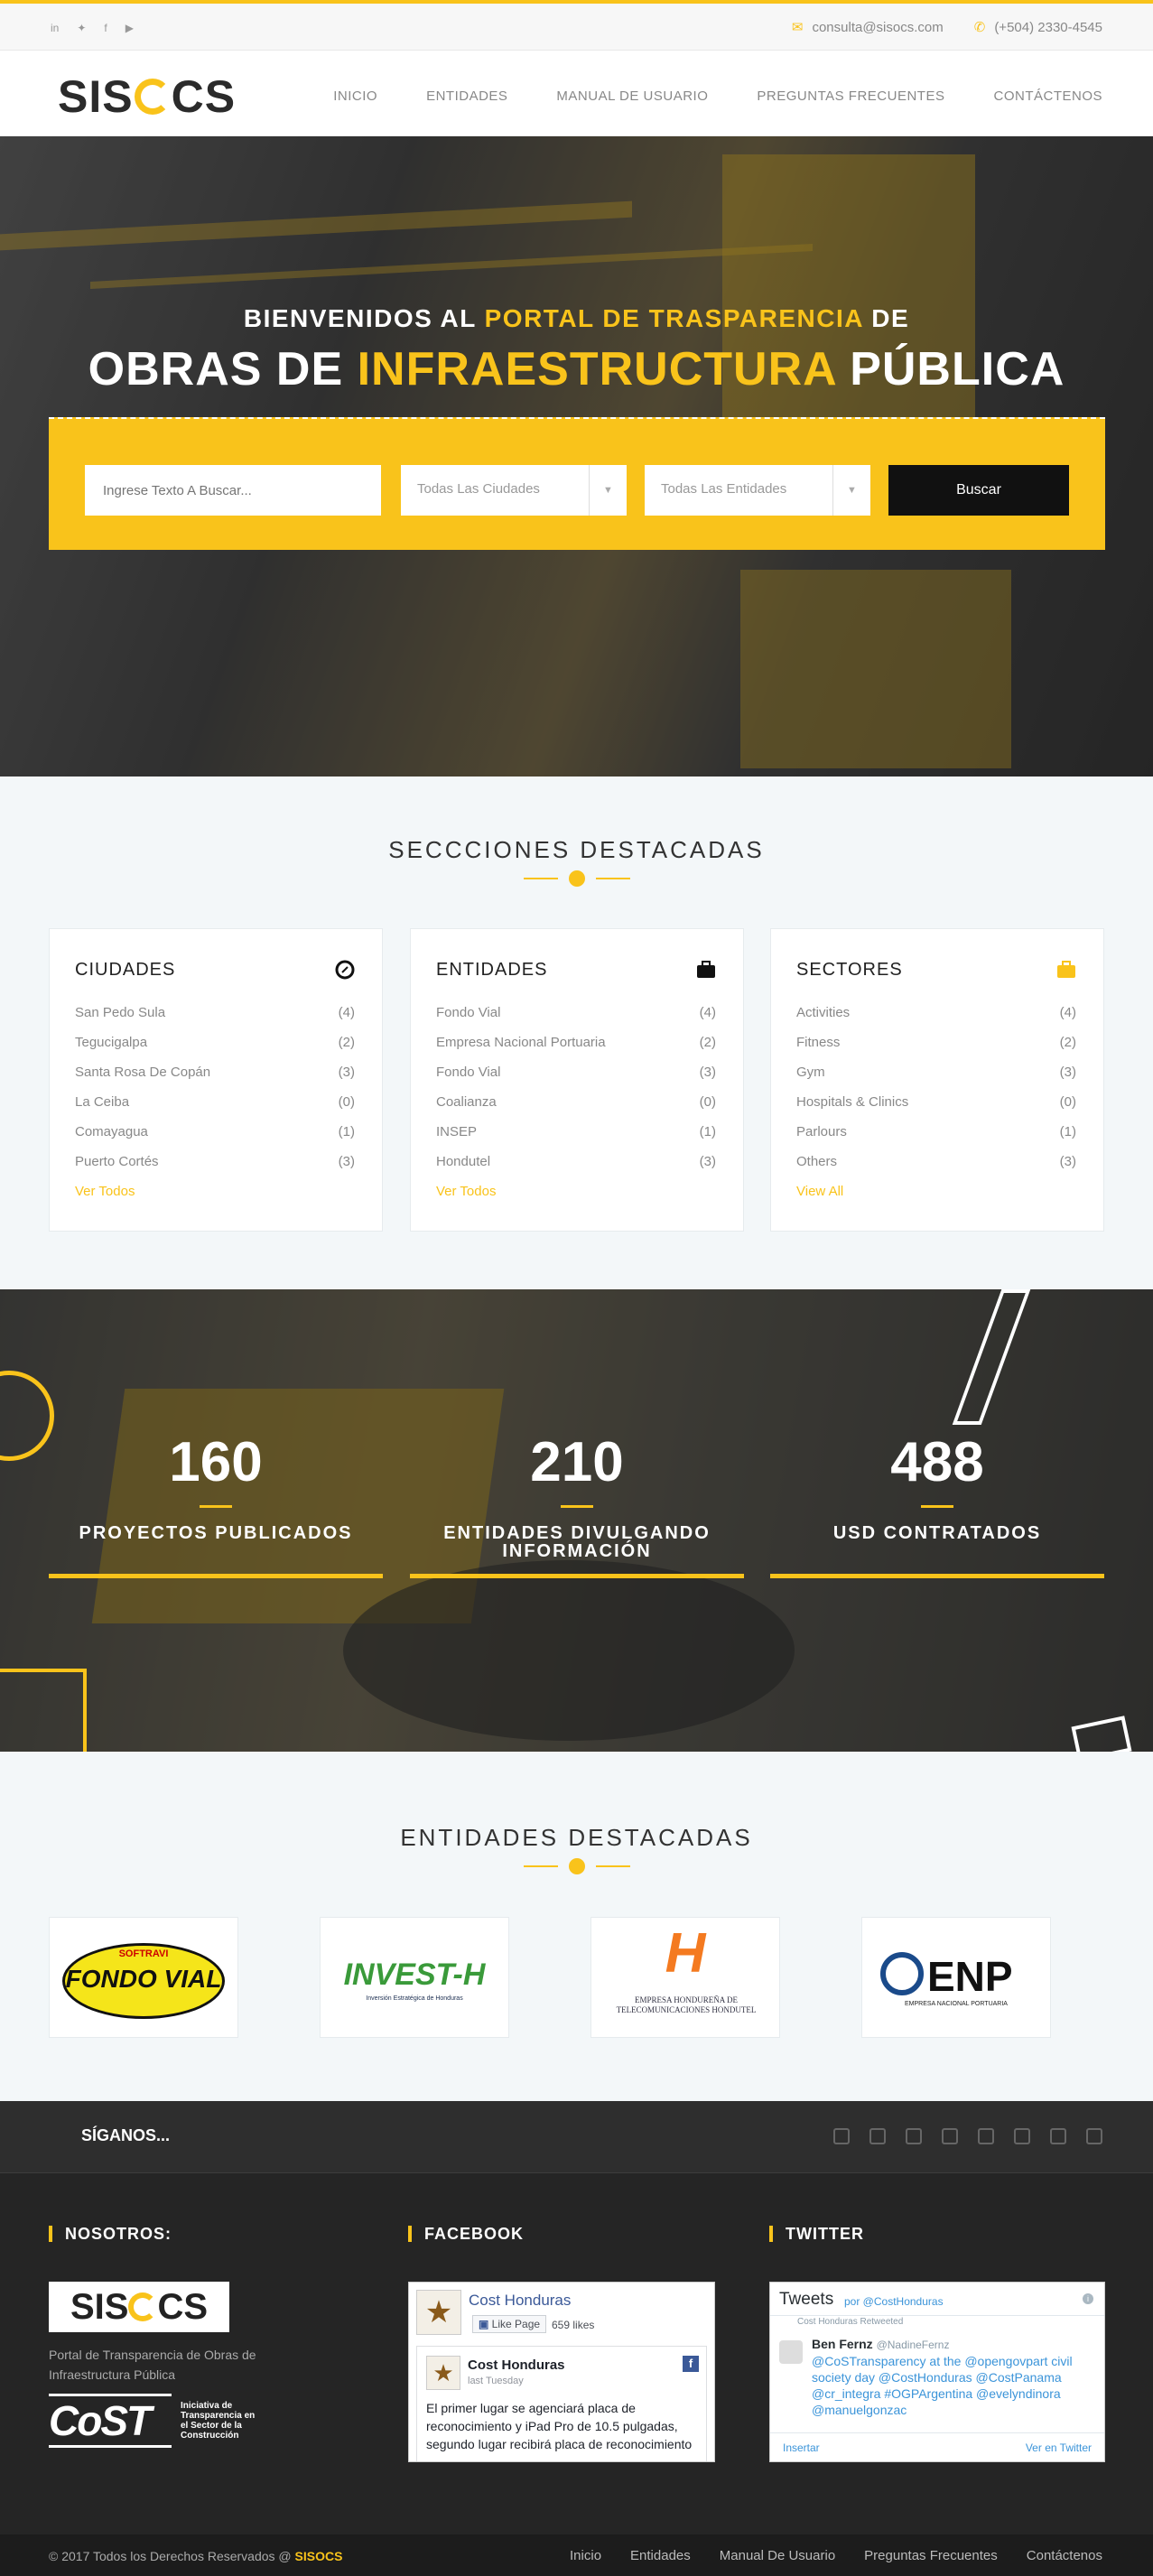 Image resolution: width=1153 pixels, height=2576 pixels. I want to click on list-item: San Pedo Sula (4), so click(215, 1020).